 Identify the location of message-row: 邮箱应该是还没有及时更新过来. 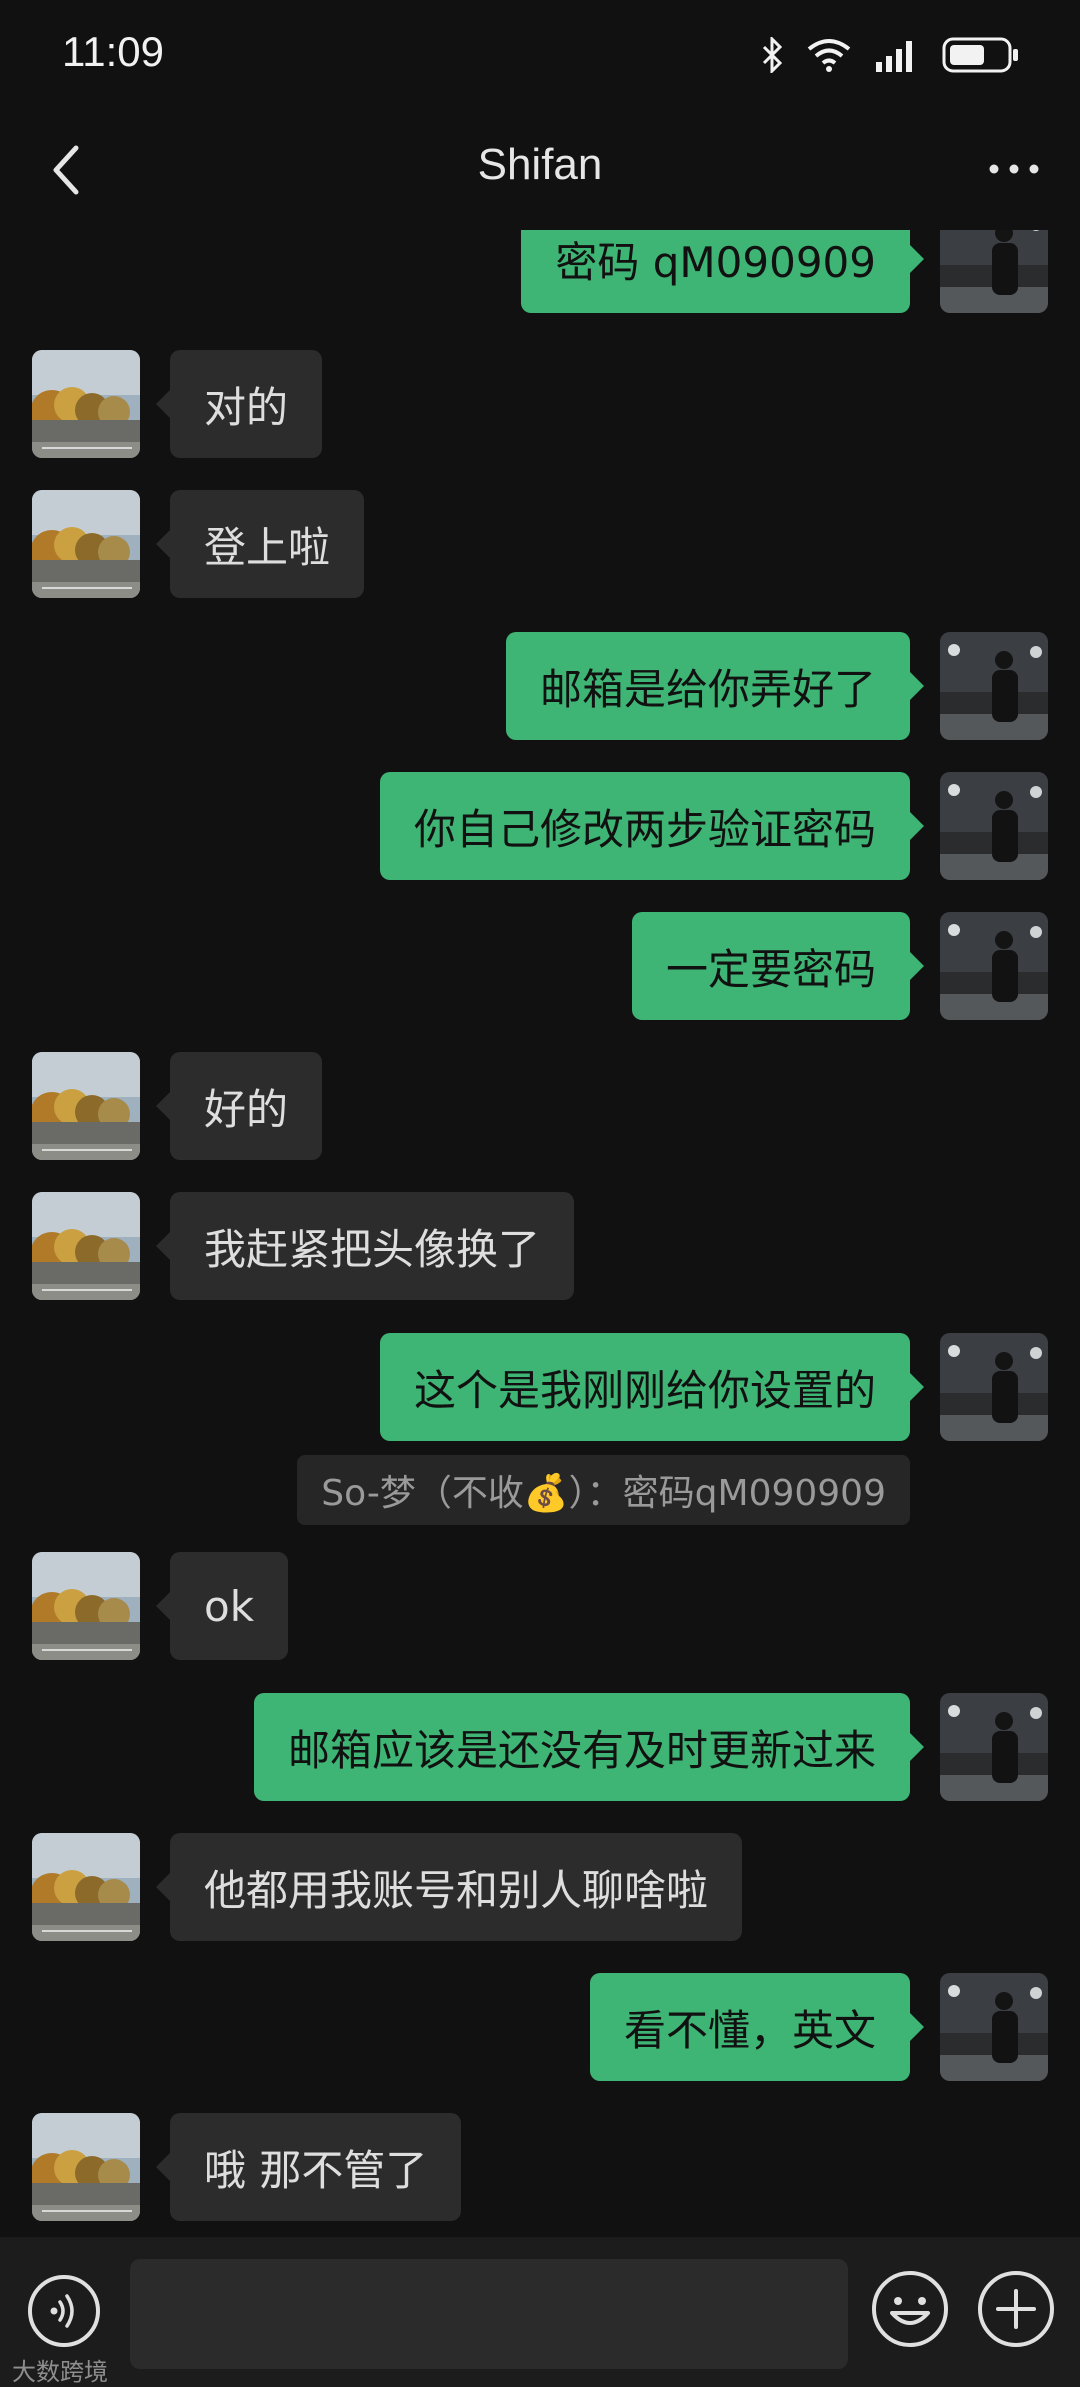
(540, 1747).